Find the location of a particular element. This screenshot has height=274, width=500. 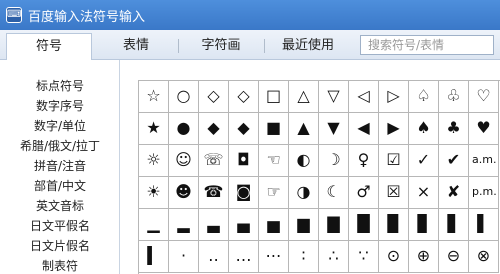

category-item: 制表符 is located at coordinates (60, 266).